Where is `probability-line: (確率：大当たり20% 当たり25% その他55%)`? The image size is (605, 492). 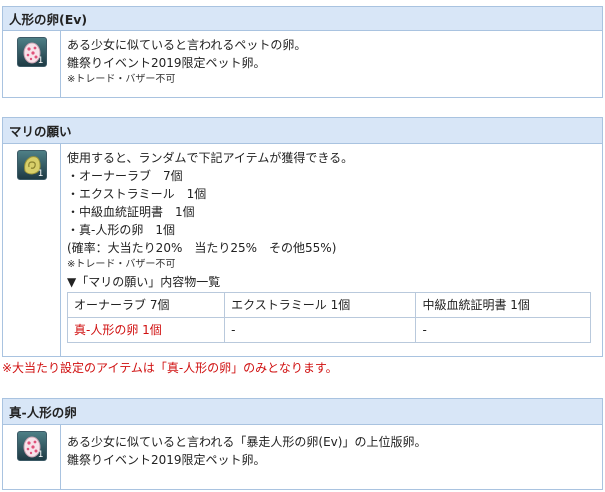
probability-line: (確率：大当たり20% 当たり25% その他55%) is located at coordinates (202, 248).